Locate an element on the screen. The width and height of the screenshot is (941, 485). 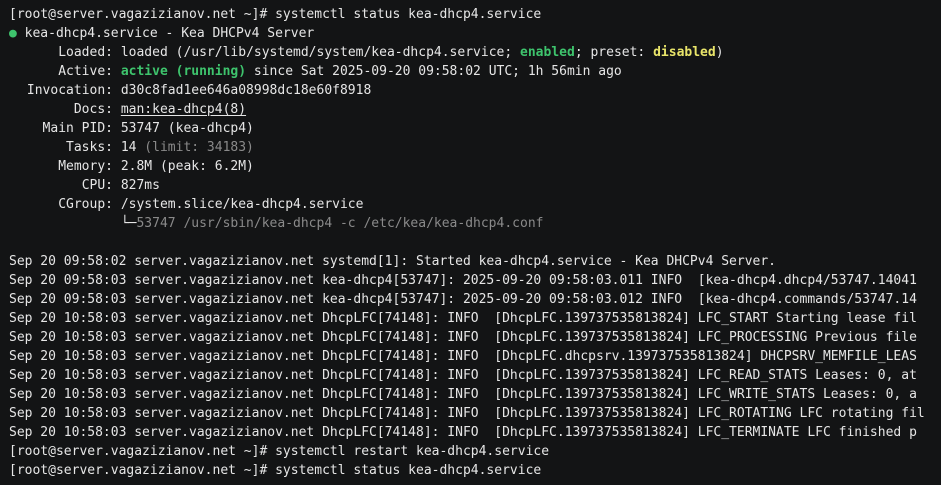
command-text: systemctl status kea-dhcp4.service is located at coordinates (408, 14).